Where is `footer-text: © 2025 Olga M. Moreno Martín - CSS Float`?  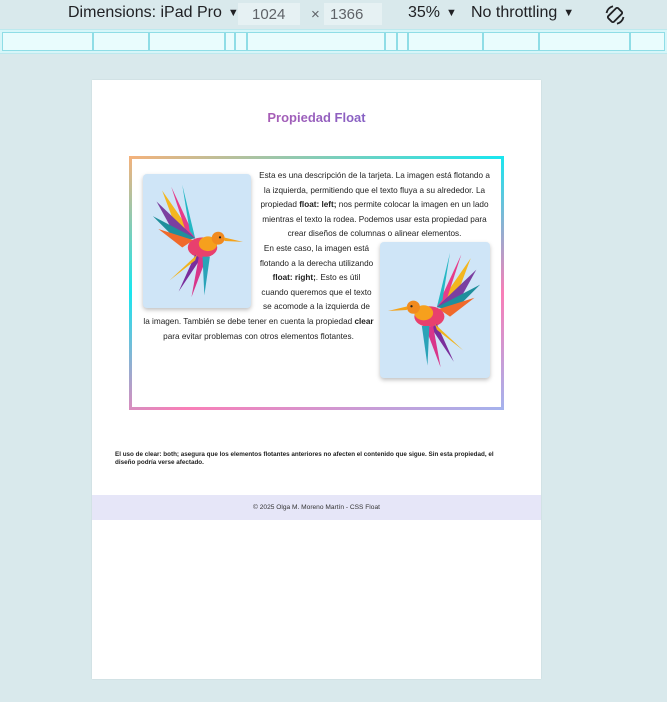 footer-text: © 2025 Olga M. Moreno Martín - CSS Float is located at coordinates (316, 507).